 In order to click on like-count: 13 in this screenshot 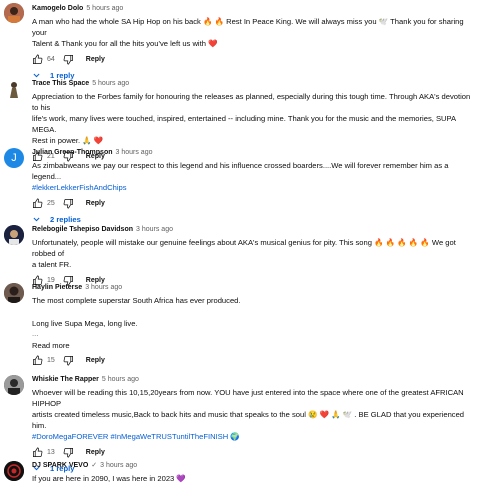, I will do `click(51, 452)`.